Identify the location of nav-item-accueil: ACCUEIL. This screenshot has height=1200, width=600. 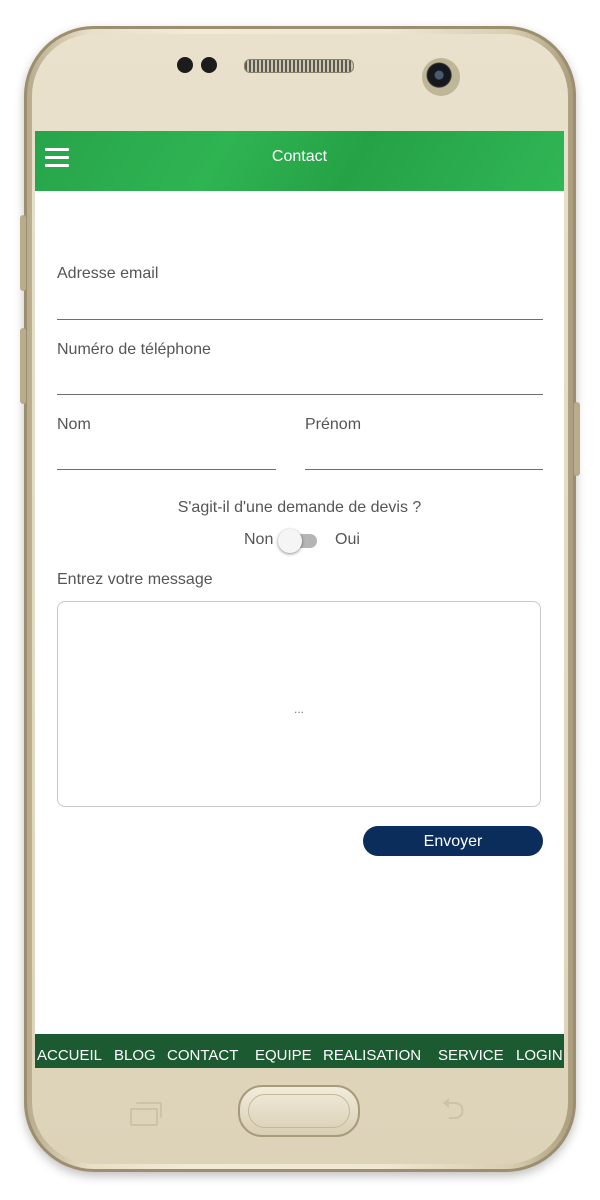
(69, 1055).